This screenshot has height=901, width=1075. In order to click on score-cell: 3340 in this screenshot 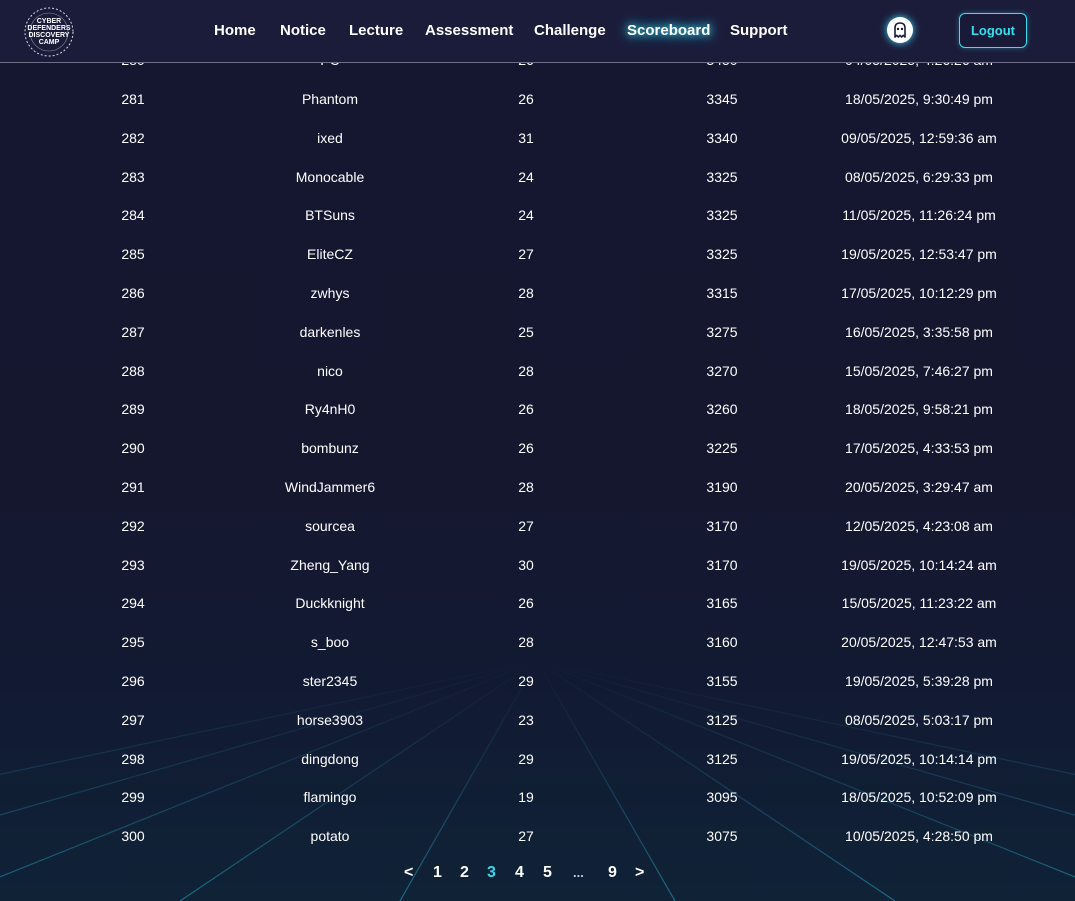, I will do `click(722, 137)`.